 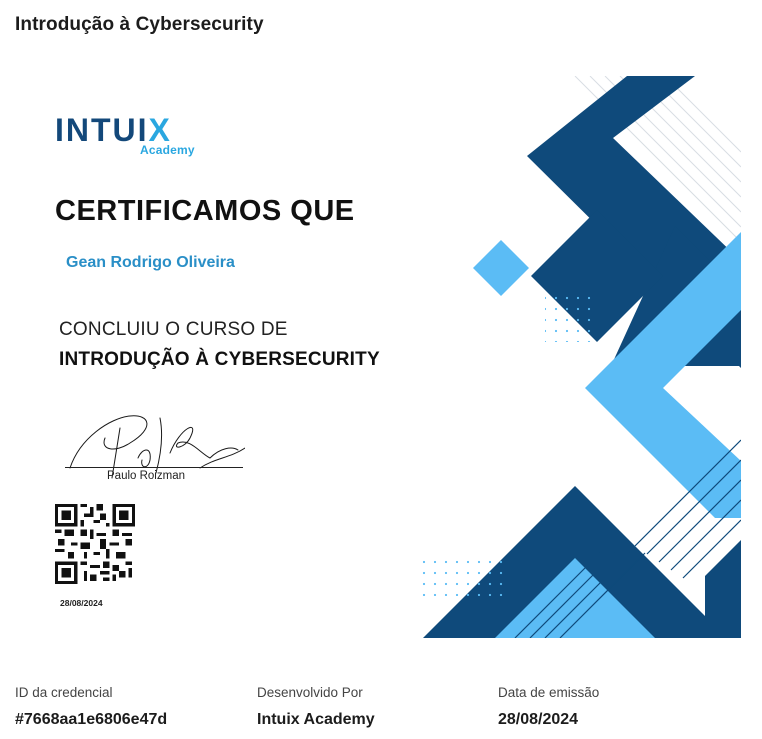 What do you see at coordinates (154, 467) in the screenshot?
I see `signature-line` at bounding box center [154, 467].